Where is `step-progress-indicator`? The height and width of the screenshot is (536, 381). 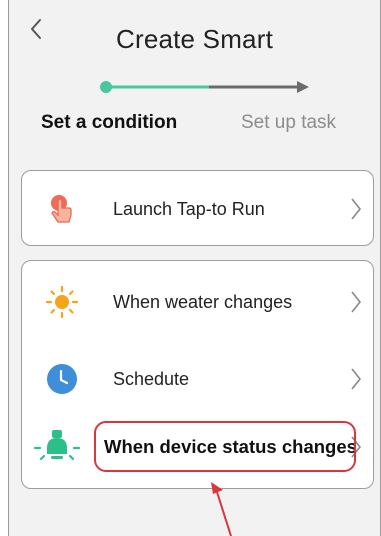
step-progress-indicator is located at coordinates (204, 87).